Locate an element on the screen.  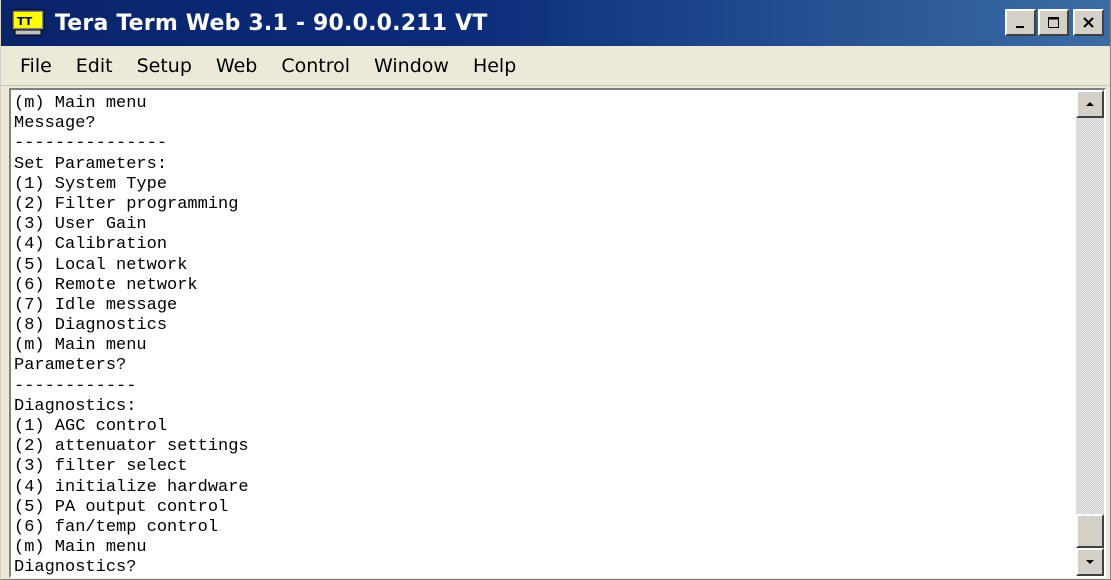
title-bar: TT Tera Term Web 3.1 - 90.0.0.211 VT is located at coordinates (555, 23).